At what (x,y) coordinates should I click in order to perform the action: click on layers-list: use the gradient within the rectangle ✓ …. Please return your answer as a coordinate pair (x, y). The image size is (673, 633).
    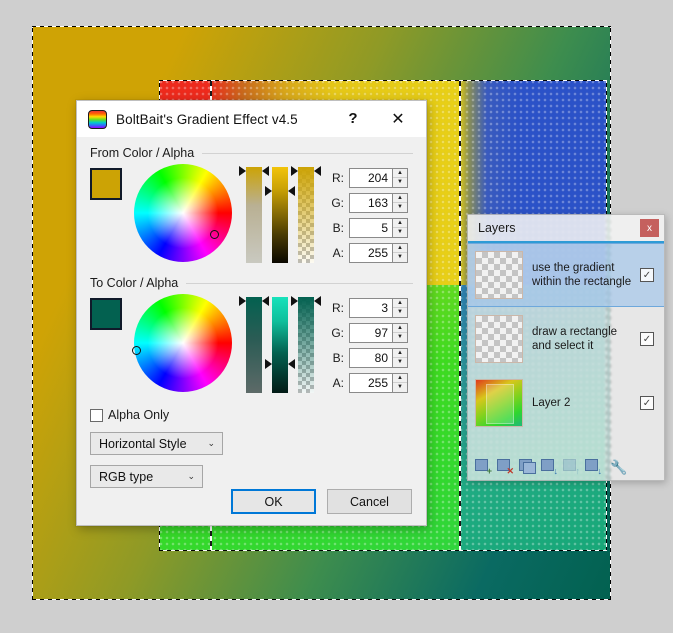
    Looking at the image, I should click on (566, 339).